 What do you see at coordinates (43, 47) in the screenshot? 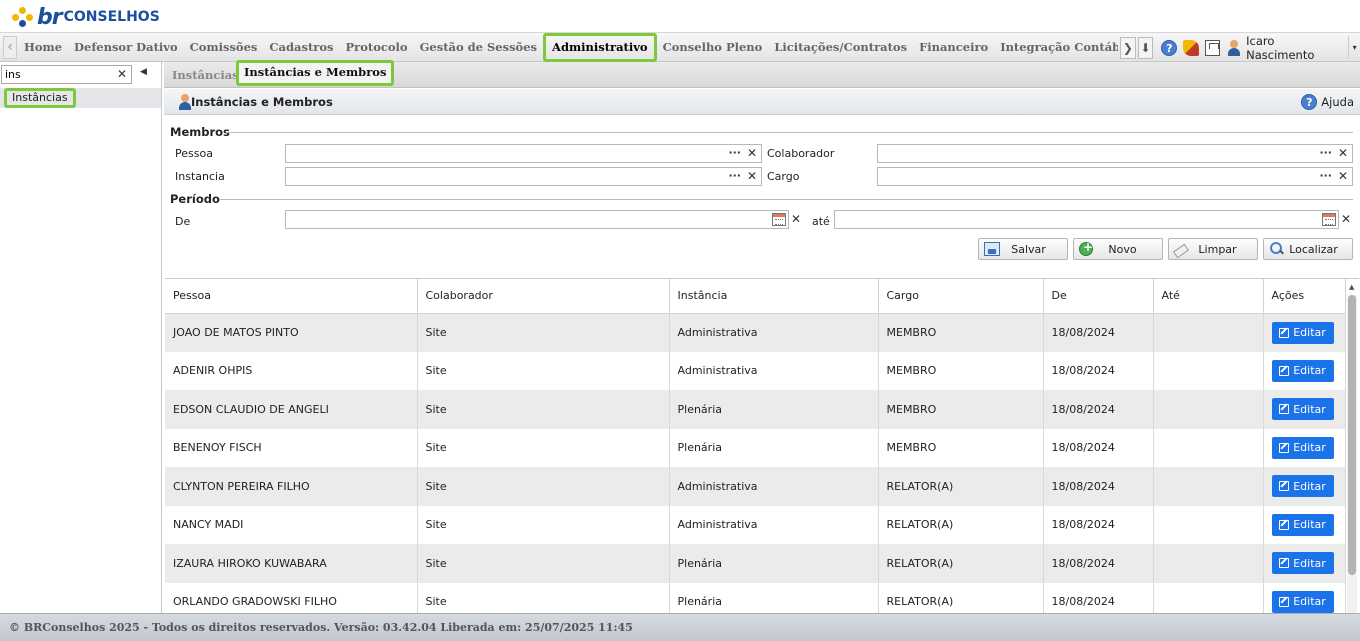
I see `menu-item-home: Home` at bounding box center [43, 47].